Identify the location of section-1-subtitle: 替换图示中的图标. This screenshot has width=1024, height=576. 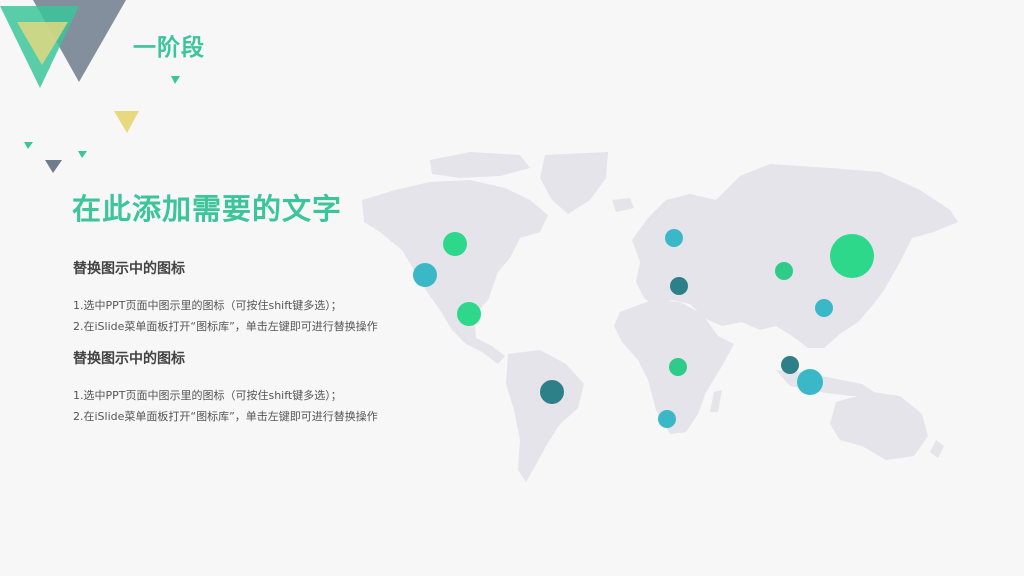
(129, 269).